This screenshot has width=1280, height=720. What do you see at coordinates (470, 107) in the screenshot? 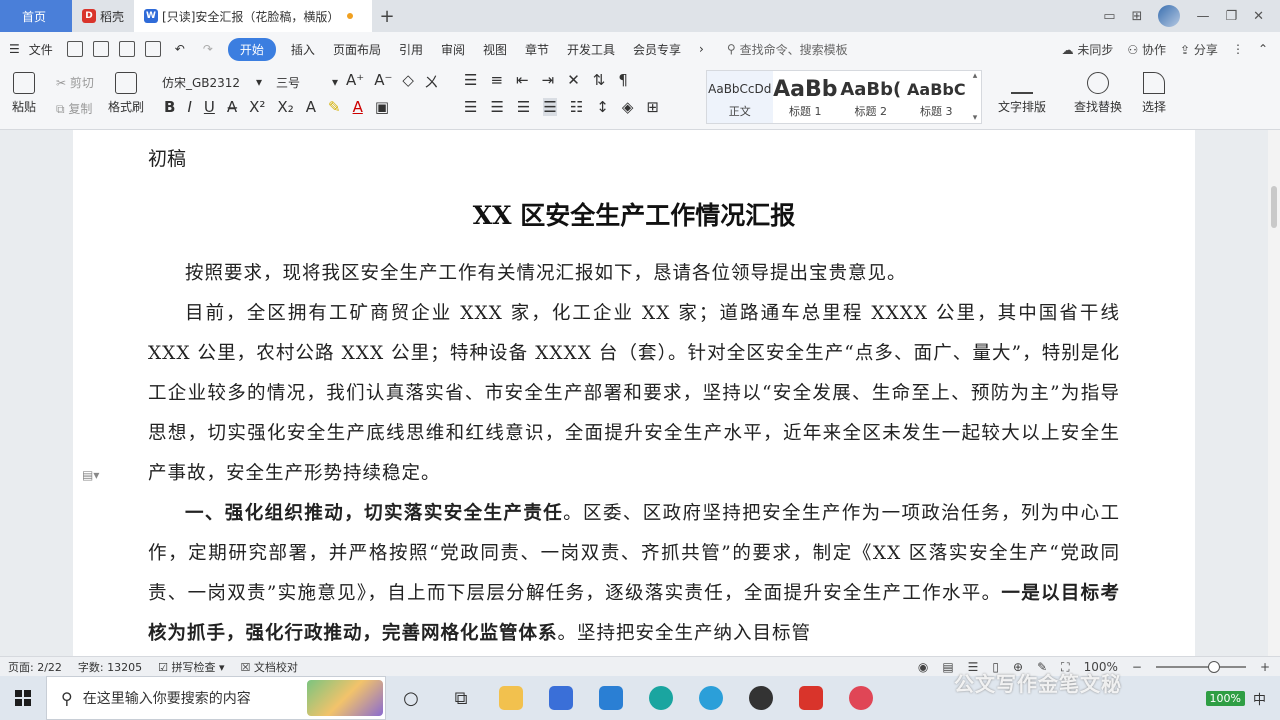
I see `align-left-icon: ☰` at bounding box center [470, 107].